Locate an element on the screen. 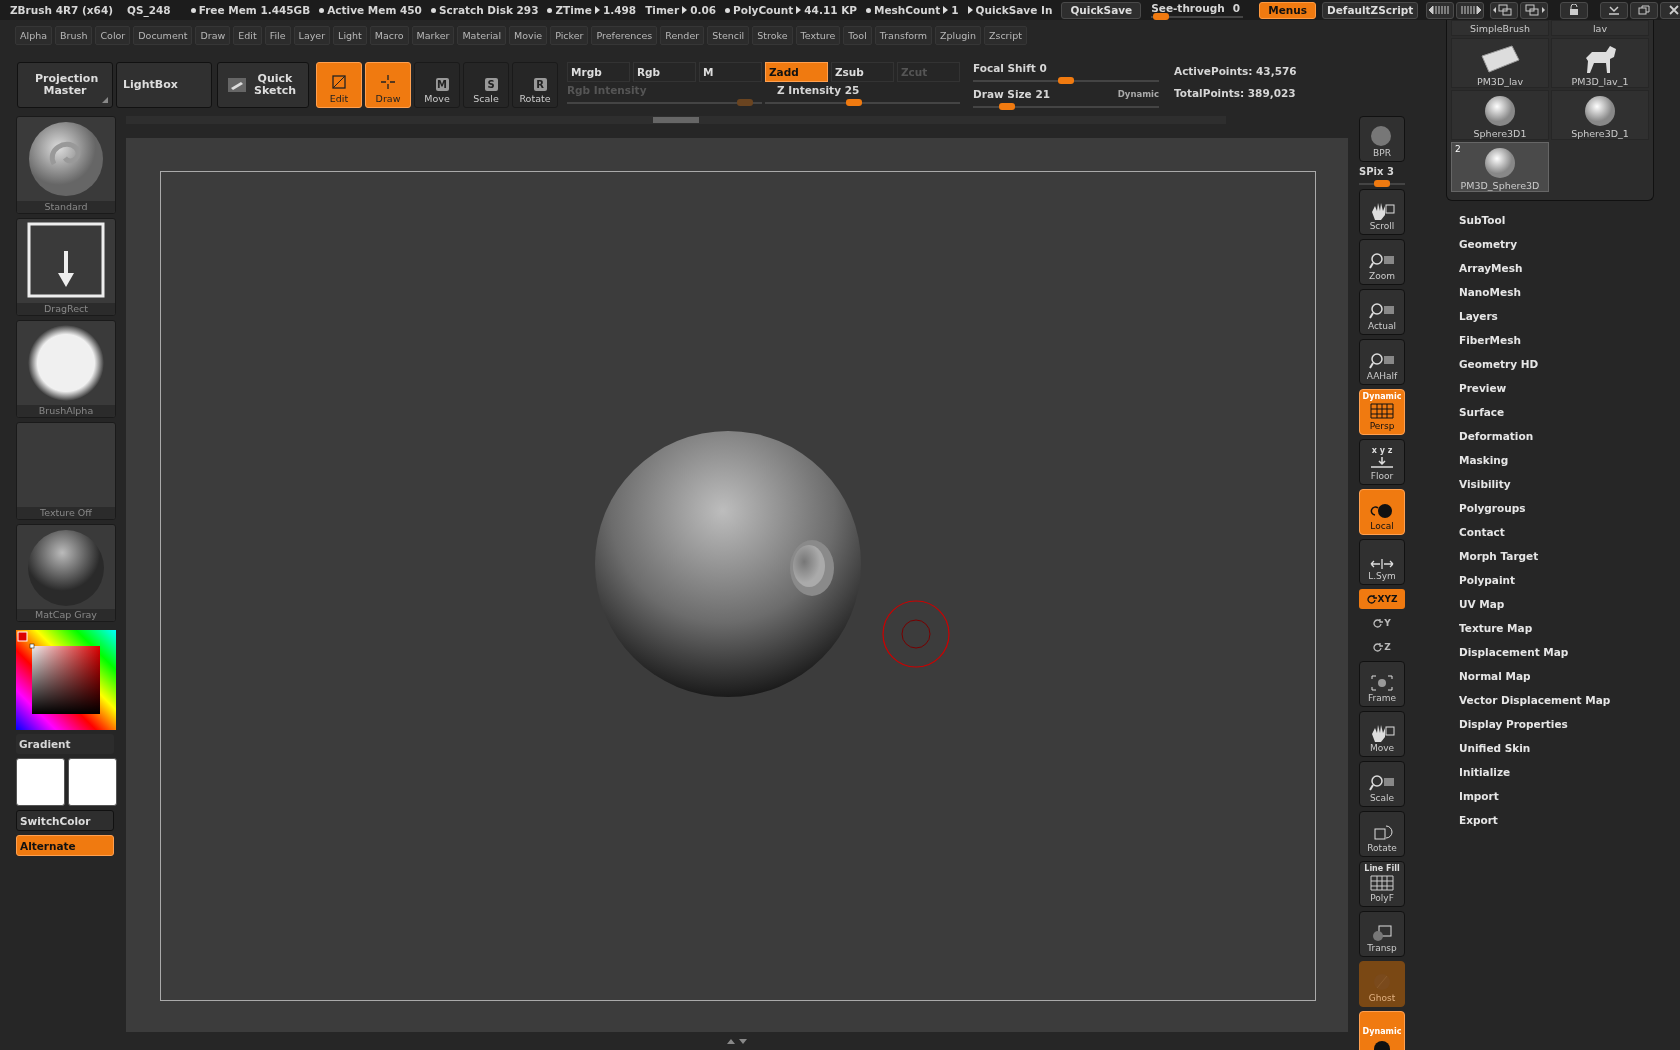 The height and width of the screenshot is (1050, 1680). menu-item: Stroke is located at coordinates (772, 35).